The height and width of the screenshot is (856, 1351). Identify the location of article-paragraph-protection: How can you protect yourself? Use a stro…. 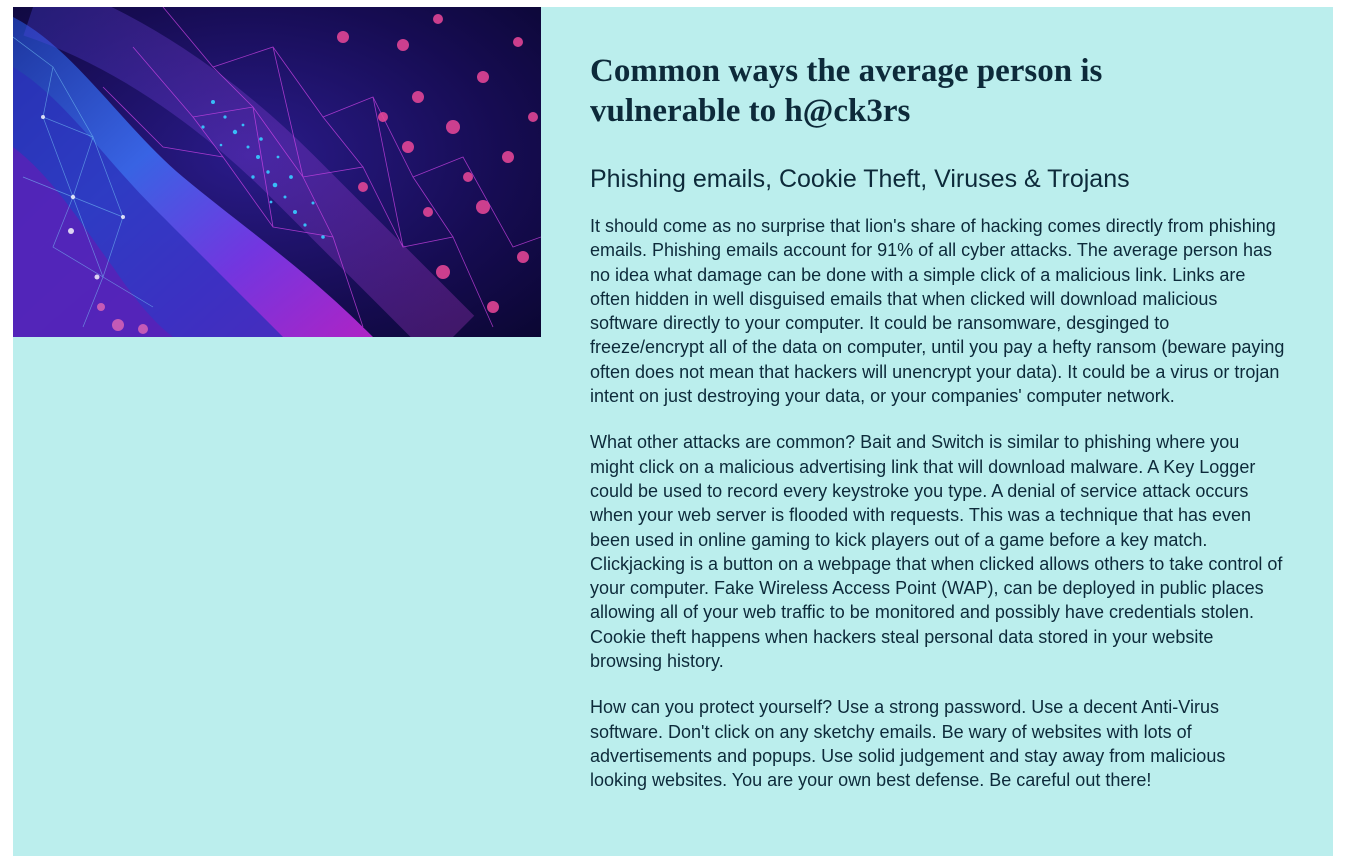
(908, 744).